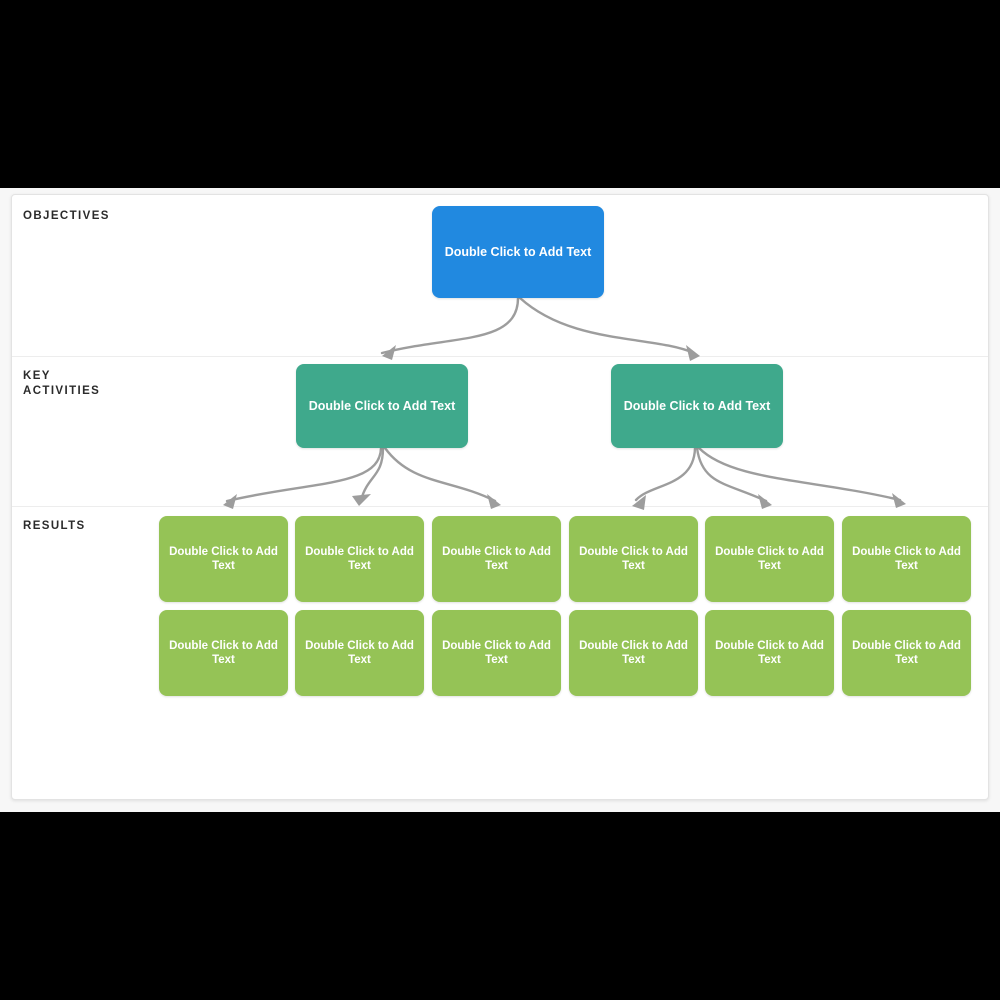 Image resolution: width=1000 pixels, height=1000 pixels. What do you see at coordinates (440, 474) in the screenshot?
I see `connector-c5` at bounding box center [440, 474].